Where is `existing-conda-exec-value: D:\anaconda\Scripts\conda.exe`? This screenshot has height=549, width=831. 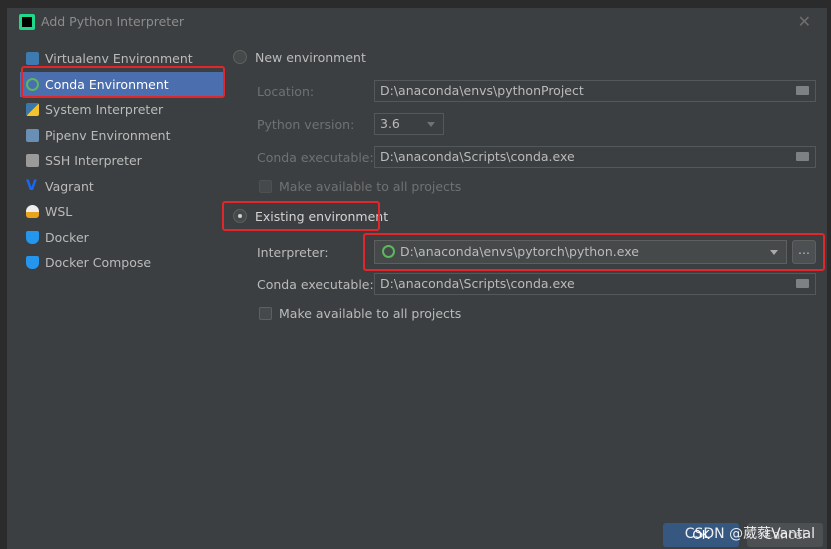 existing-conda-exec-value: D:\anaconda\Scripts\conda.exe is located at coordinates (477, 283).